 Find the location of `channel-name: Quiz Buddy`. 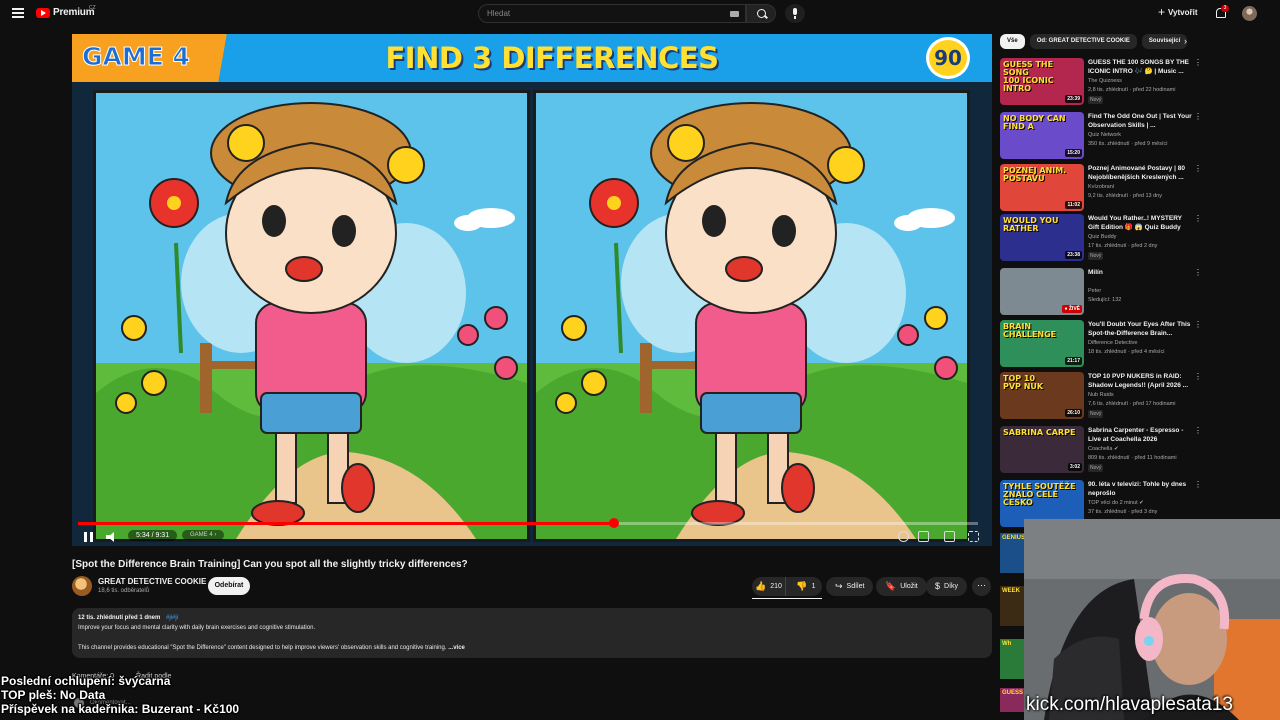

channel-name: Quiz Buddy is located at coordinates (1102, 237).